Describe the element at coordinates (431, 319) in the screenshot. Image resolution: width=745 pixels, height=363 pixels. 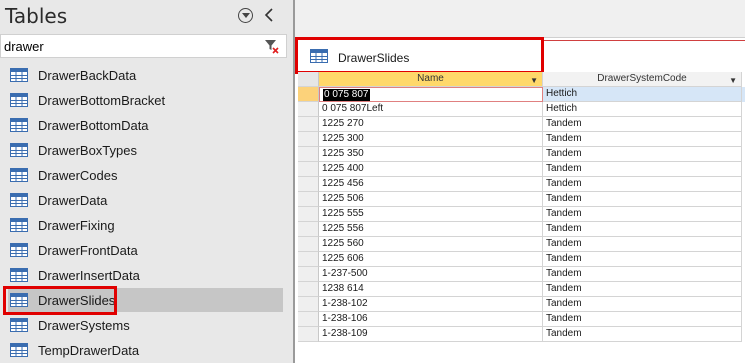
I see `name-cell: 1-238-106` at that location.